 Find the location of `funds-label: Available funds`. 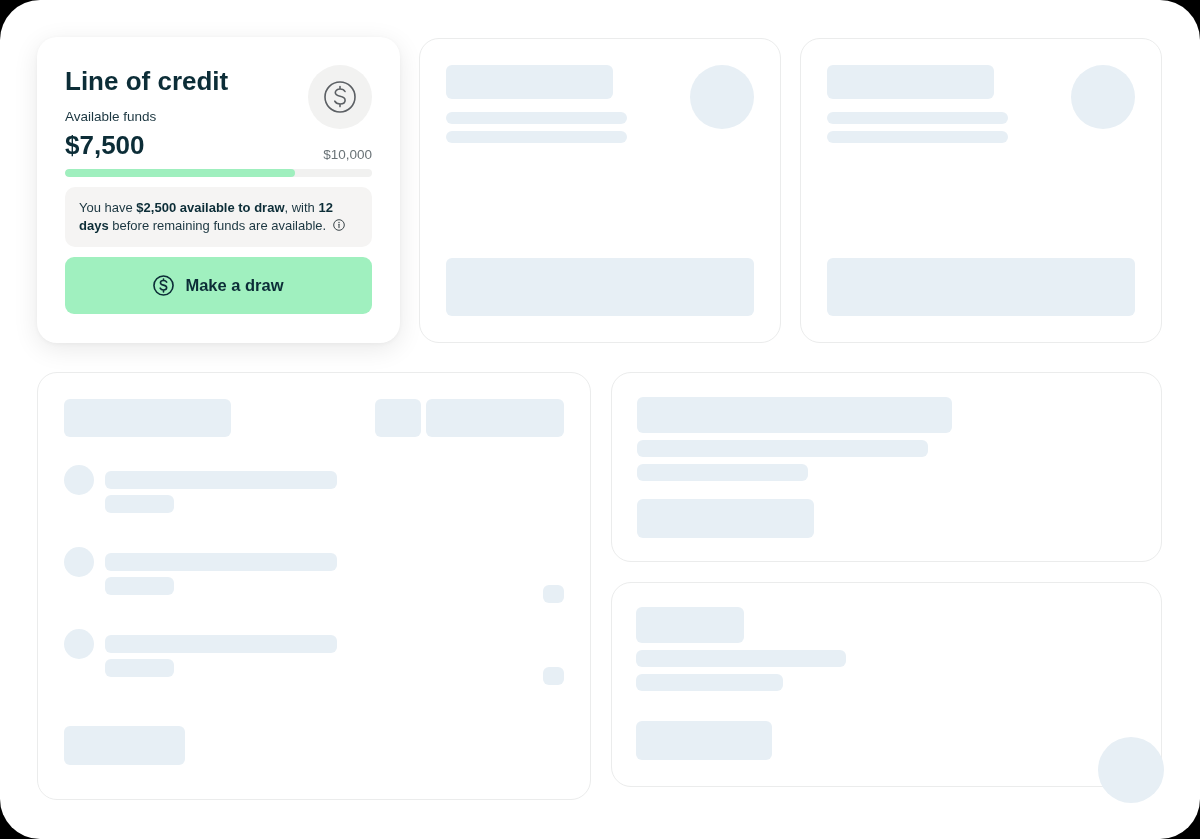

funds-label: Available funds is located at coordinates (111, 117).